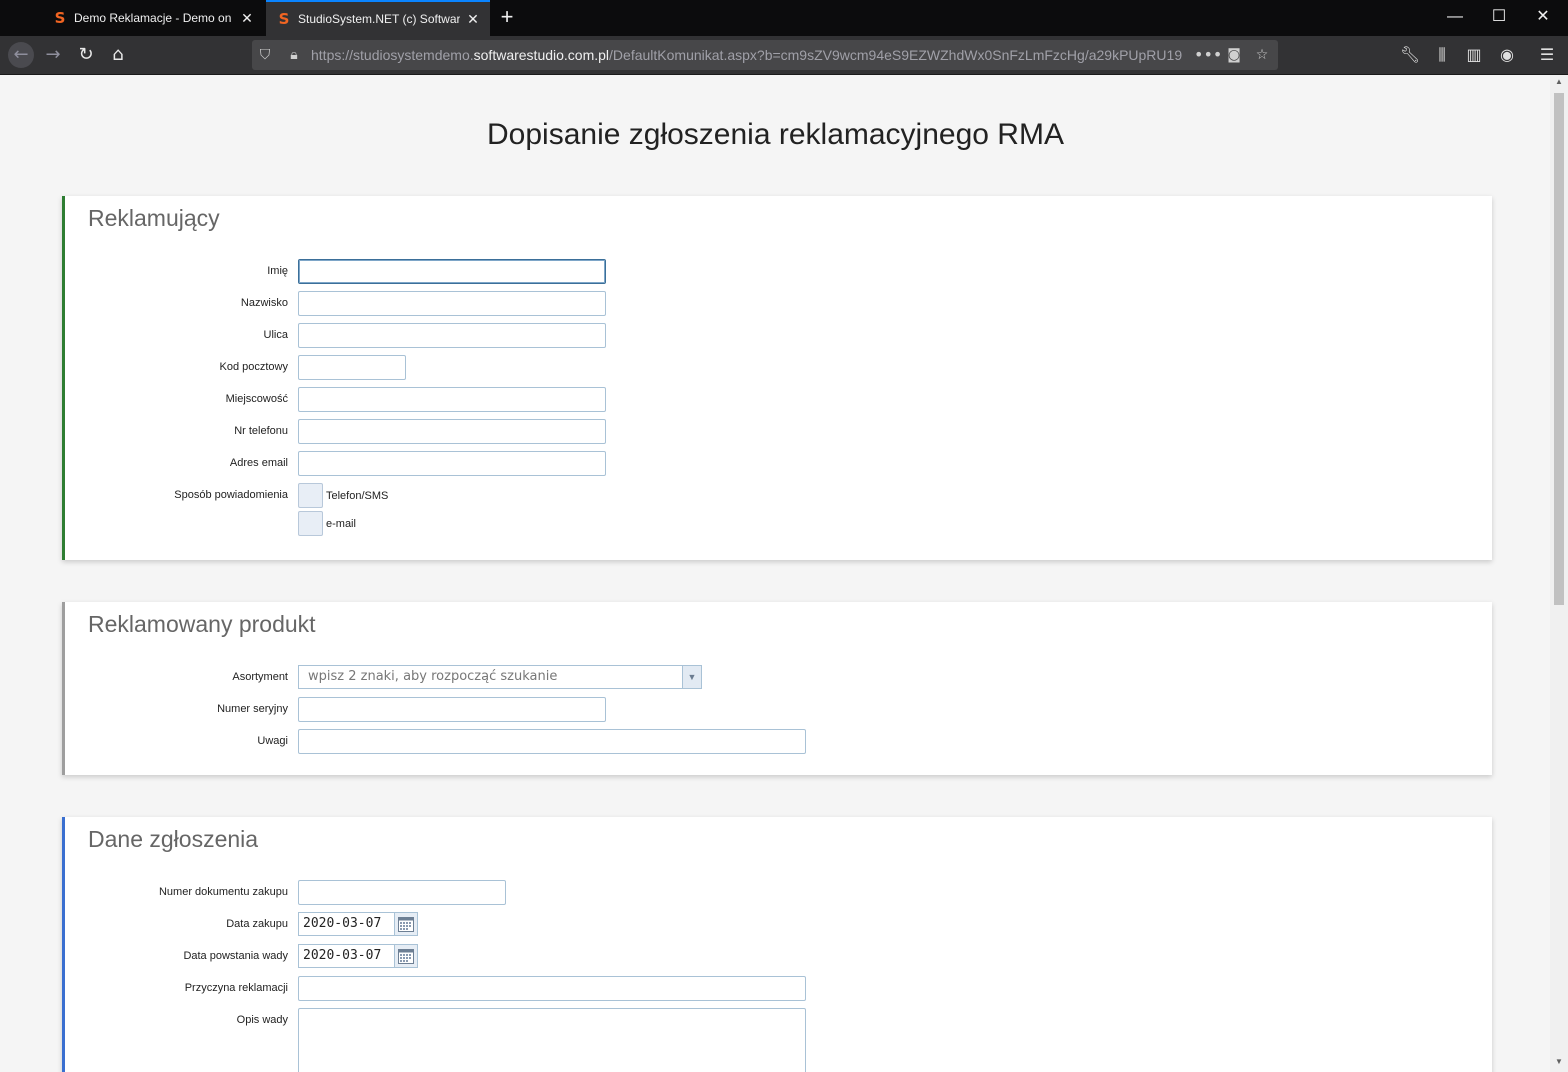  I want to click on email-checkbox, so click(310, 523).